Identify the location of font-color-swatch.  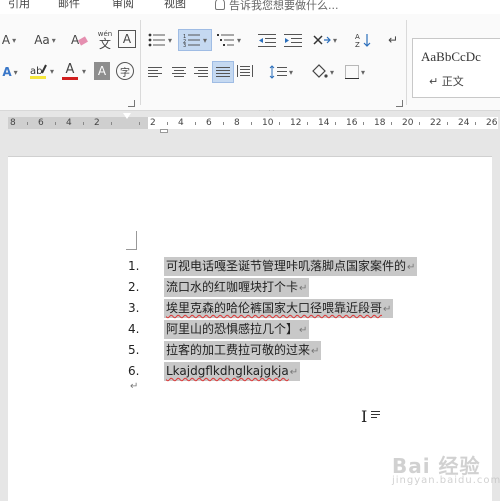
(70, 78).